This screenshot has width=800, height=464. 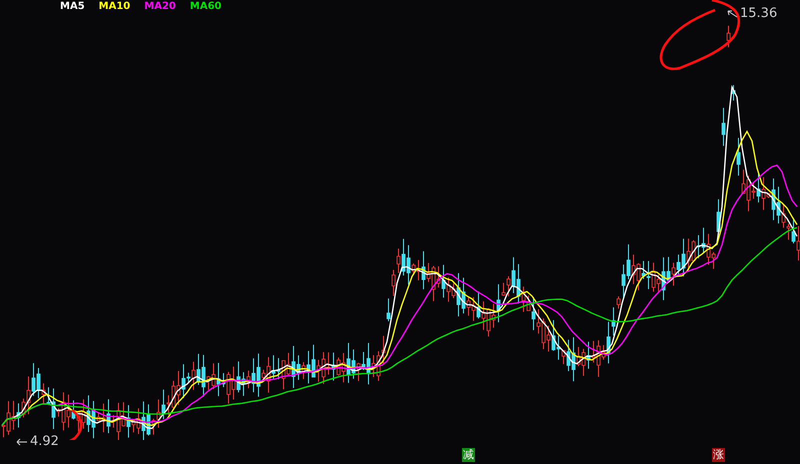 What do you see at coordinates (759, 13) in the screenshot?
I see `price-text: 15.36` at bounding box center [759, 13].